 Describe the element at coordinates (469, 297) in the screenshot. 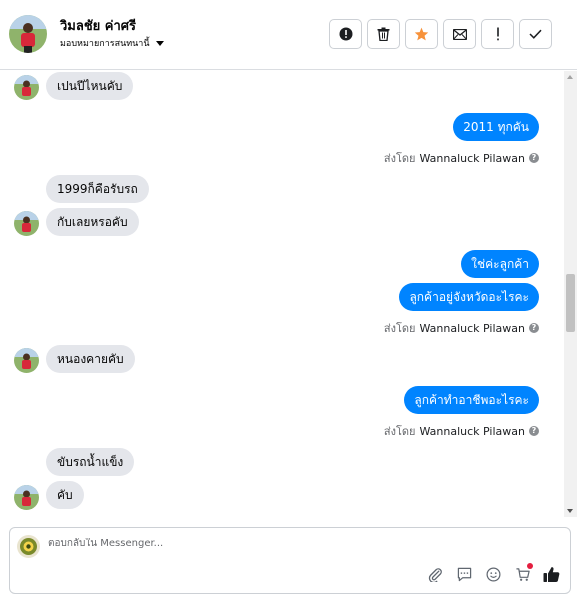

I see `outgoing-message: ลูกค้าอยู่จังหวัดอะไรคะ` at that location.